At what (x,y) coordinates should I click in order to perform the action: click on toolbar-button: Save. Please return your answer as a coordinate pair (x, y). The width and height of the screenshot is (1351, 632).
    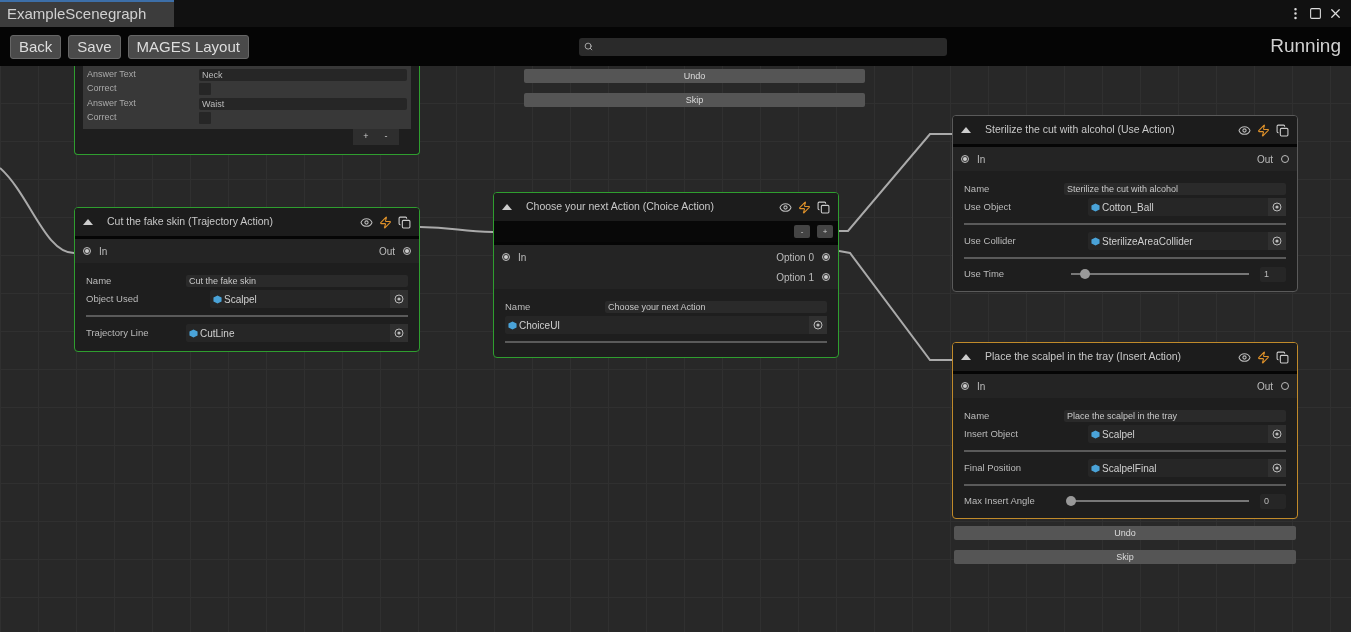
    Looking at the image, I should click on (94, 46).